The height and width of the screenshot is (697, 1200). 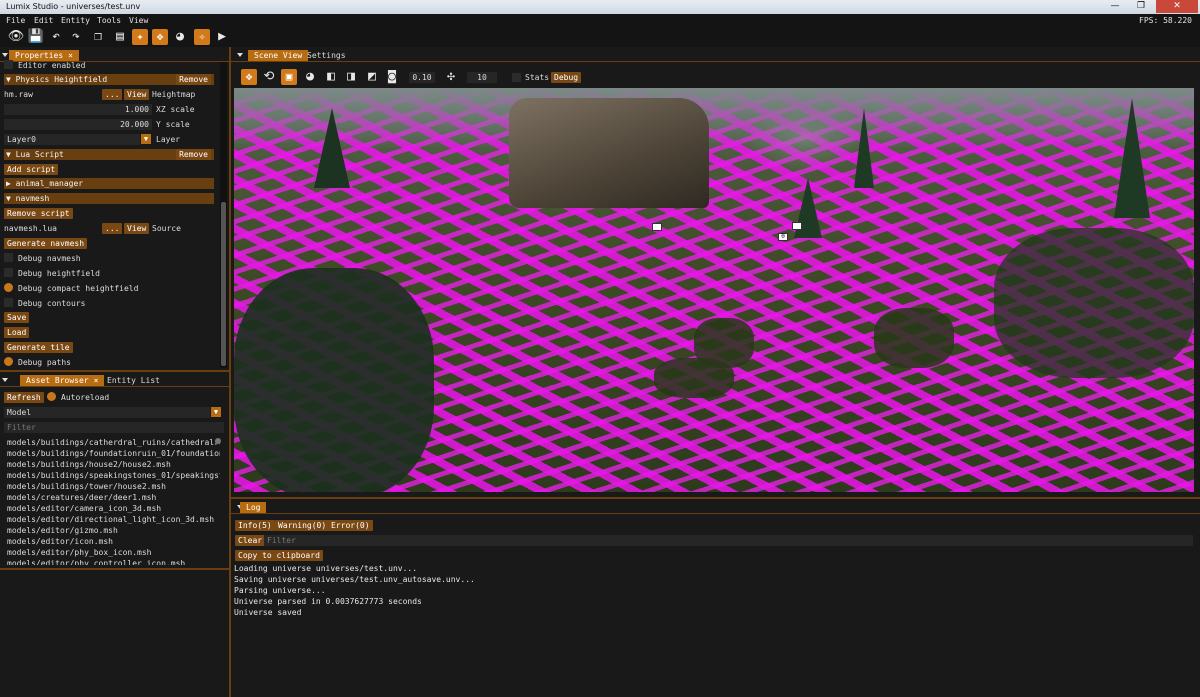 I want to click on debug-compact-checkbox, so click(x=8, y=287).